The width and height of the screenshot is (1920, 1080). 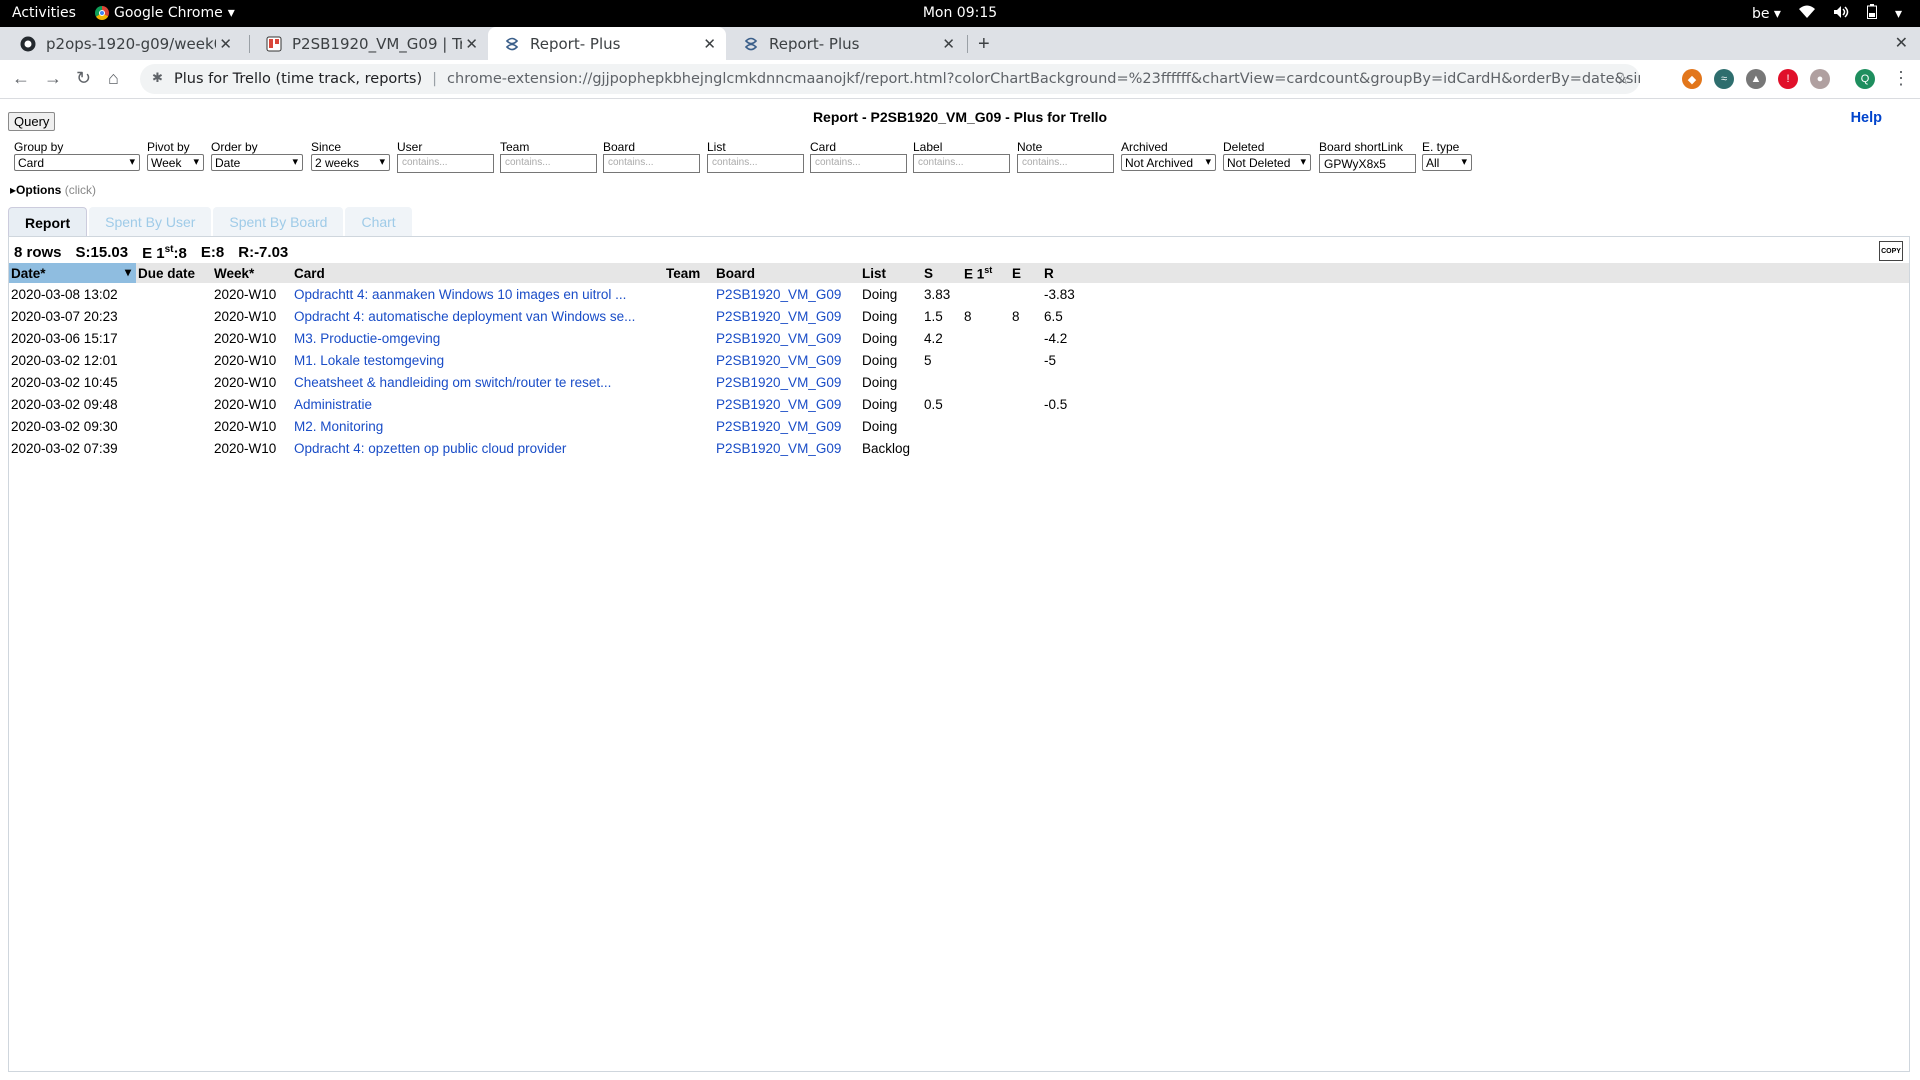 What do you see at coordinates (378, 221) in the screenshot?
I see `tab-chart: Chart` at bounding box center [378, 221].